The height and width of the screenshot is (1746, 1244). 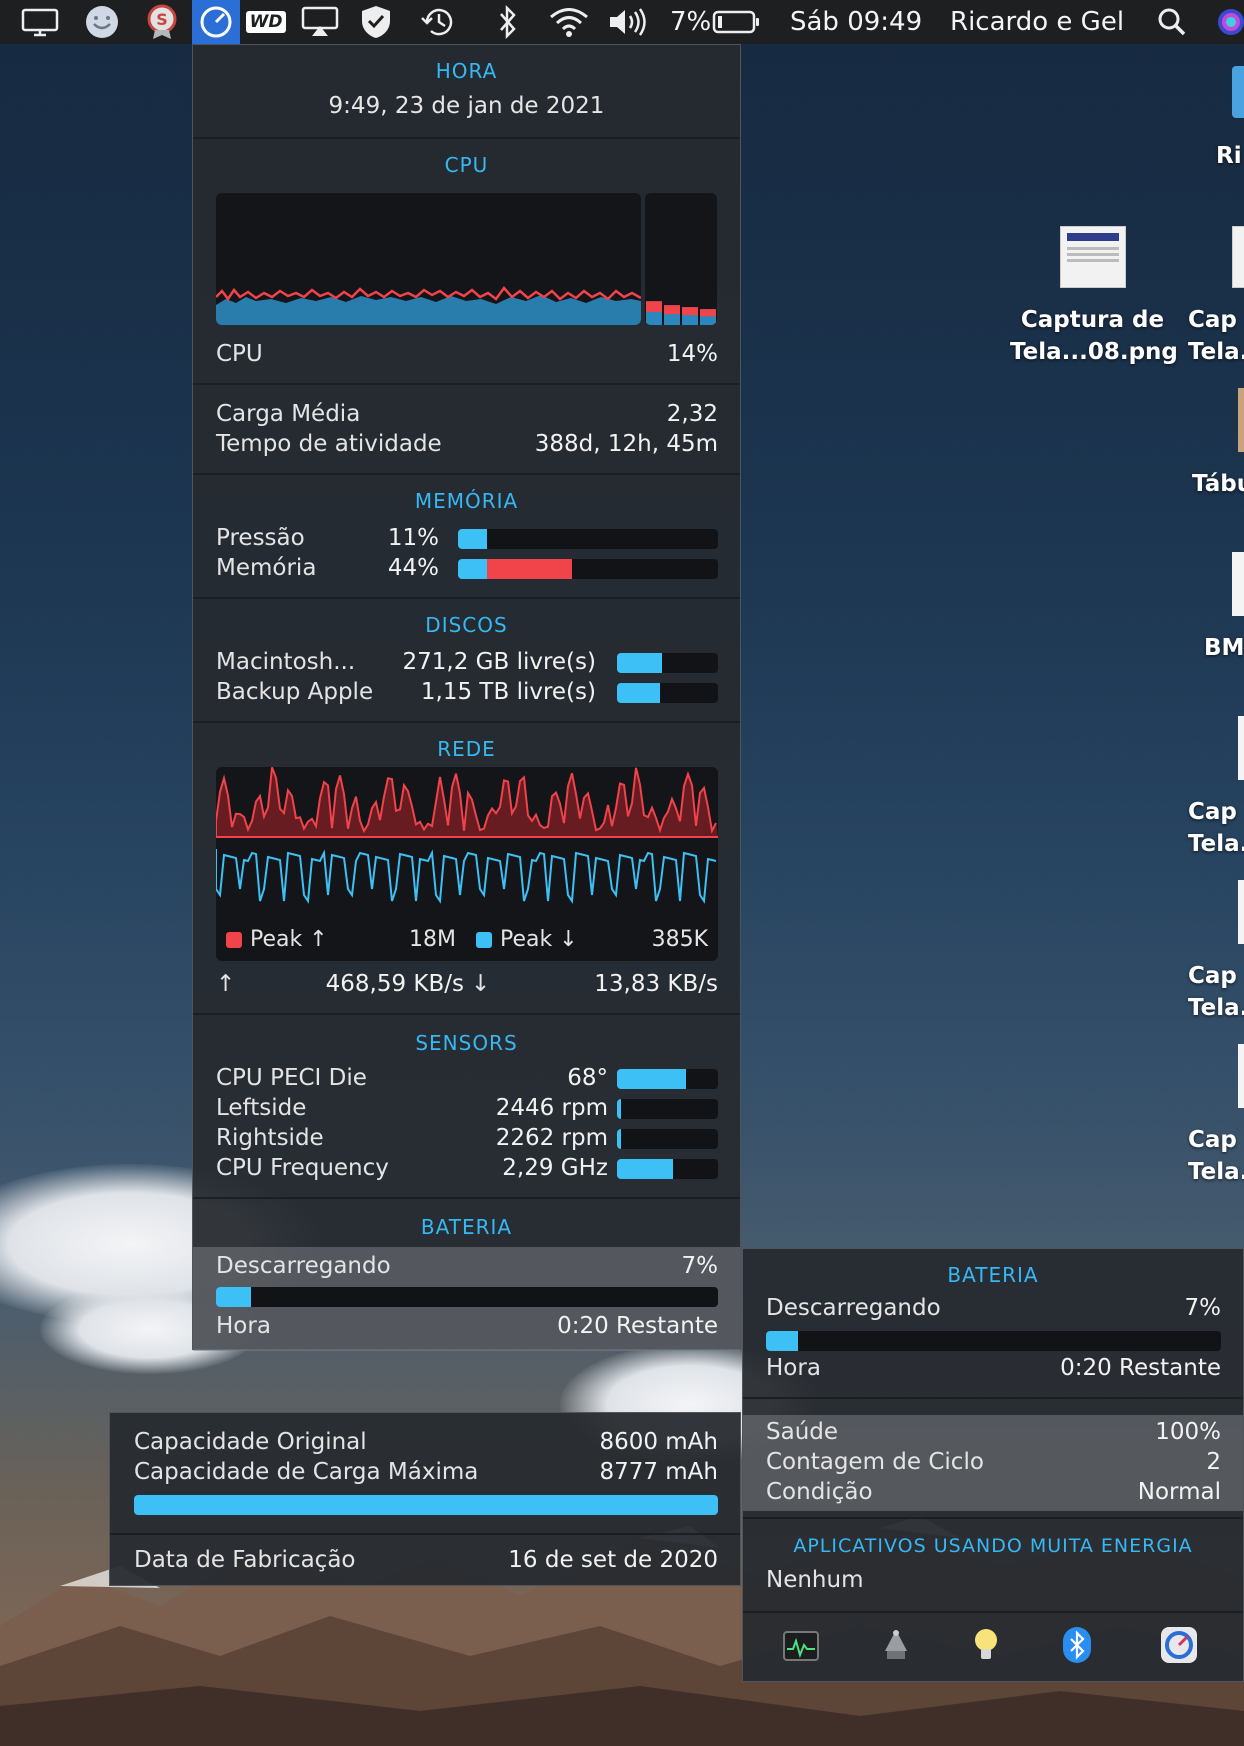 I want to click on upload-arrow-icon: ↑, so click(x=226, y=984).